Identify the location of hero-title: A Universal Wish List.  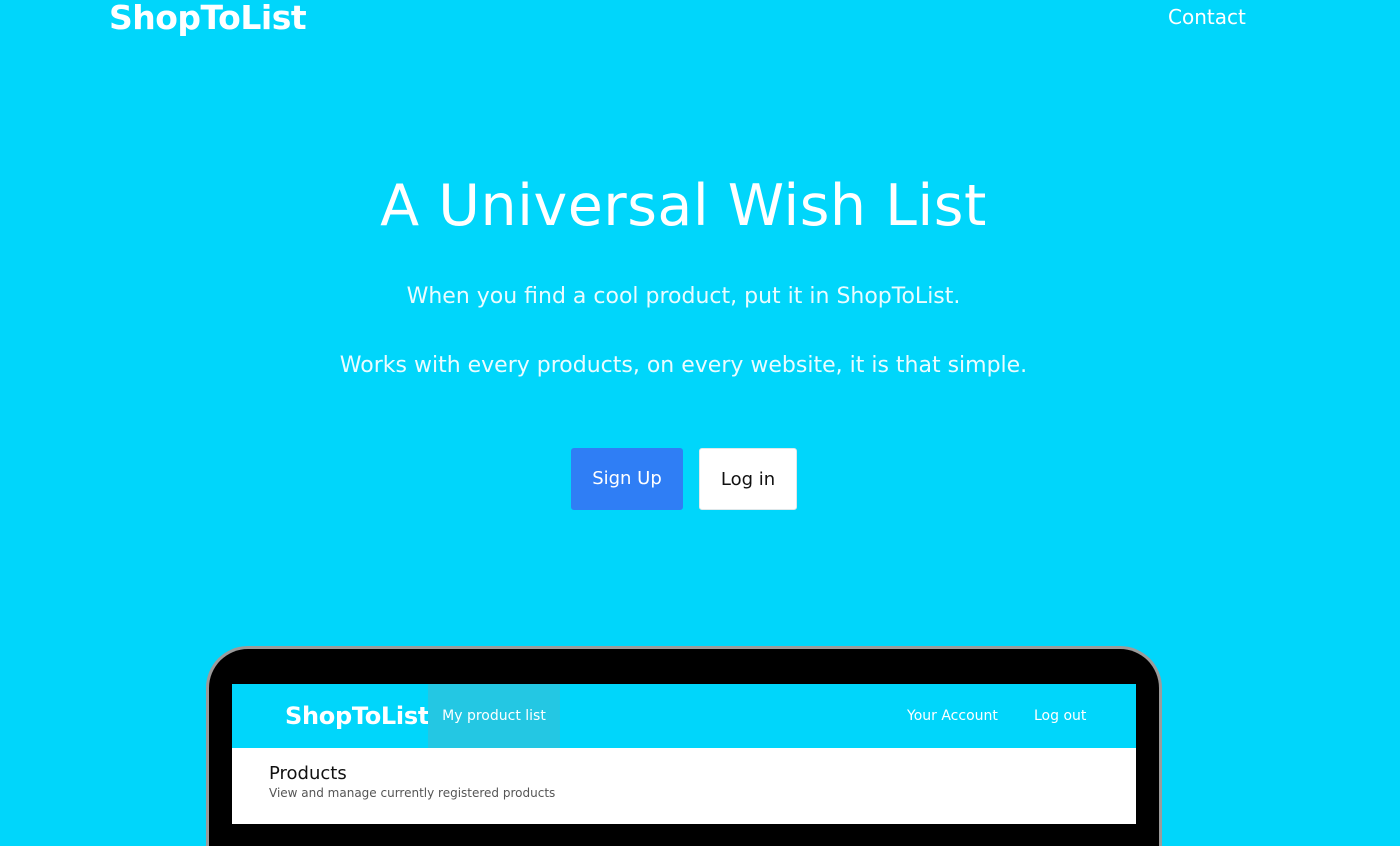
(683, 206).